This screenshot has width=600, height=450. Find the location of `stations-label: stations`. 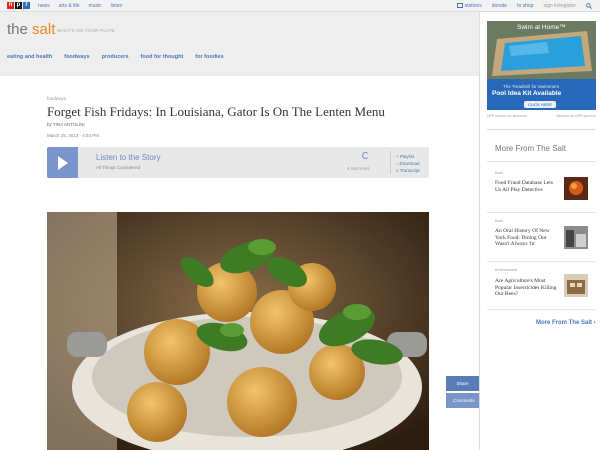

stations-label: stations is located at coordinates (473, 6).